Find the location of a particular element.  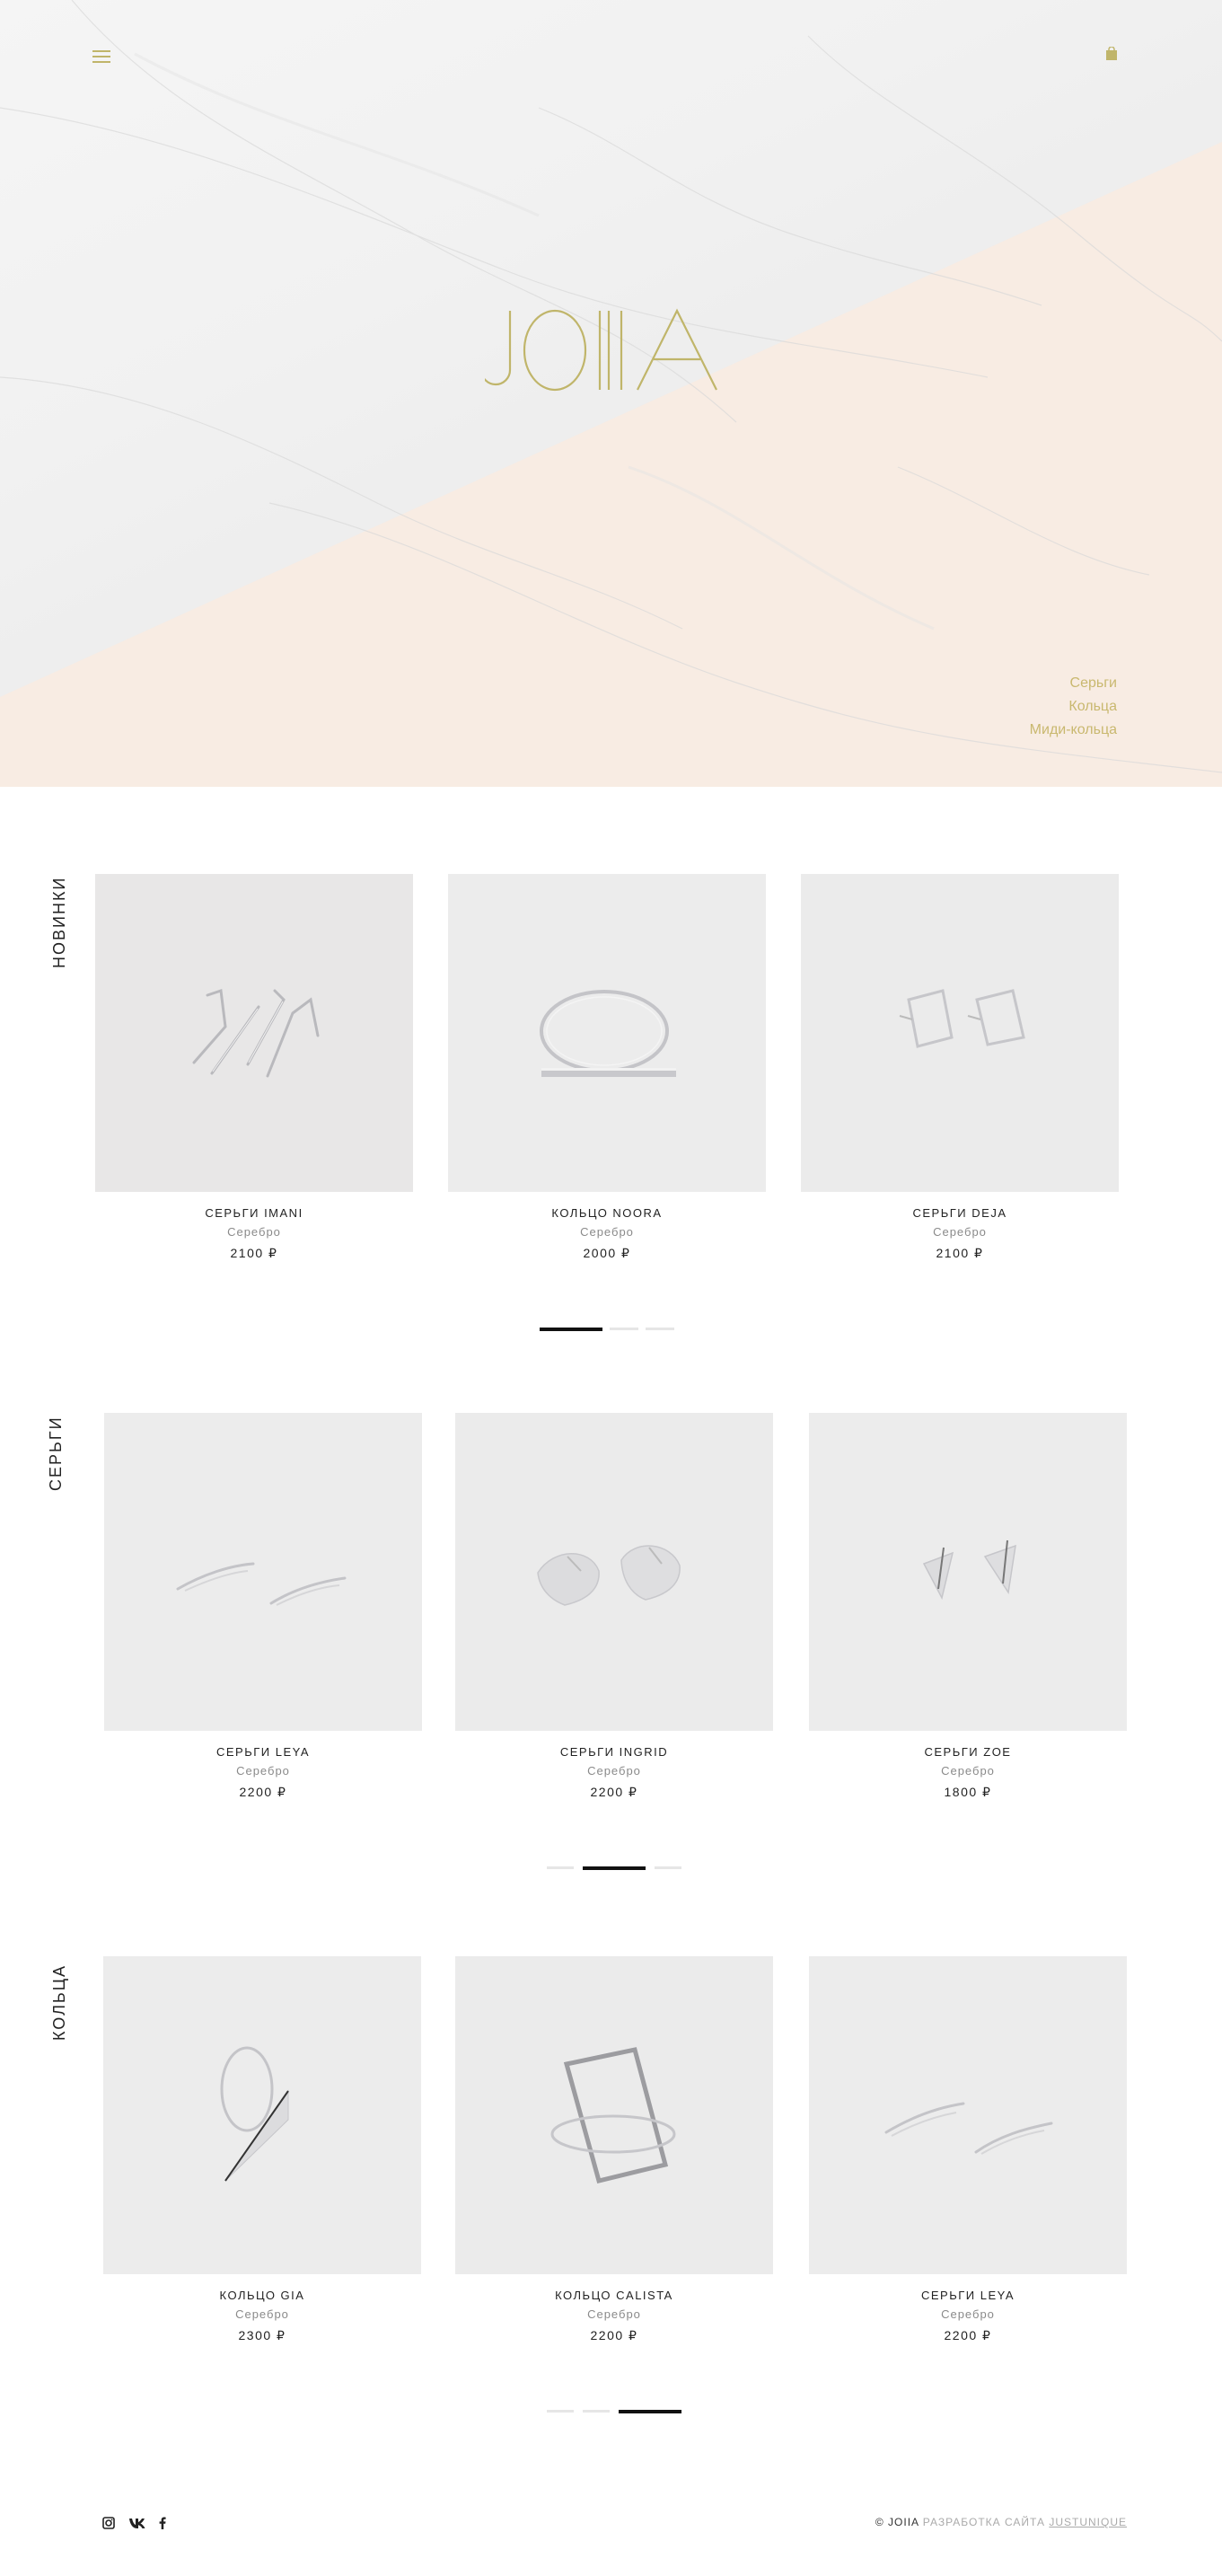

developer-link: JUSTUNIQUE is located at coordinates (1088, 2522).